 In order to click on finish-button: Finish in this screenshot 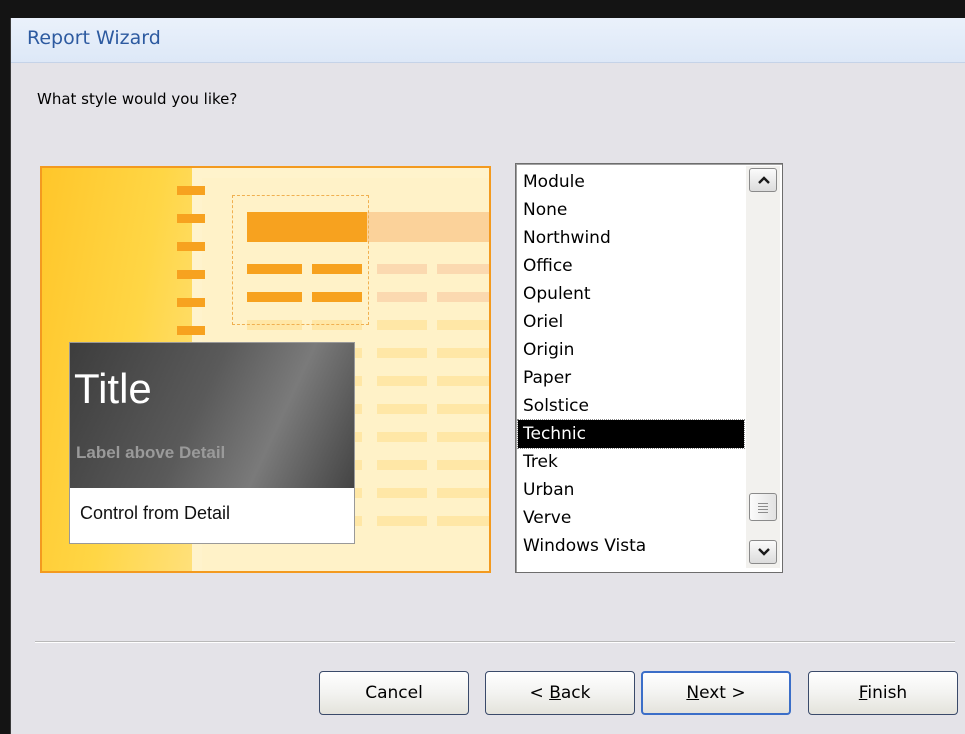, I will do `click(883, 693)`.